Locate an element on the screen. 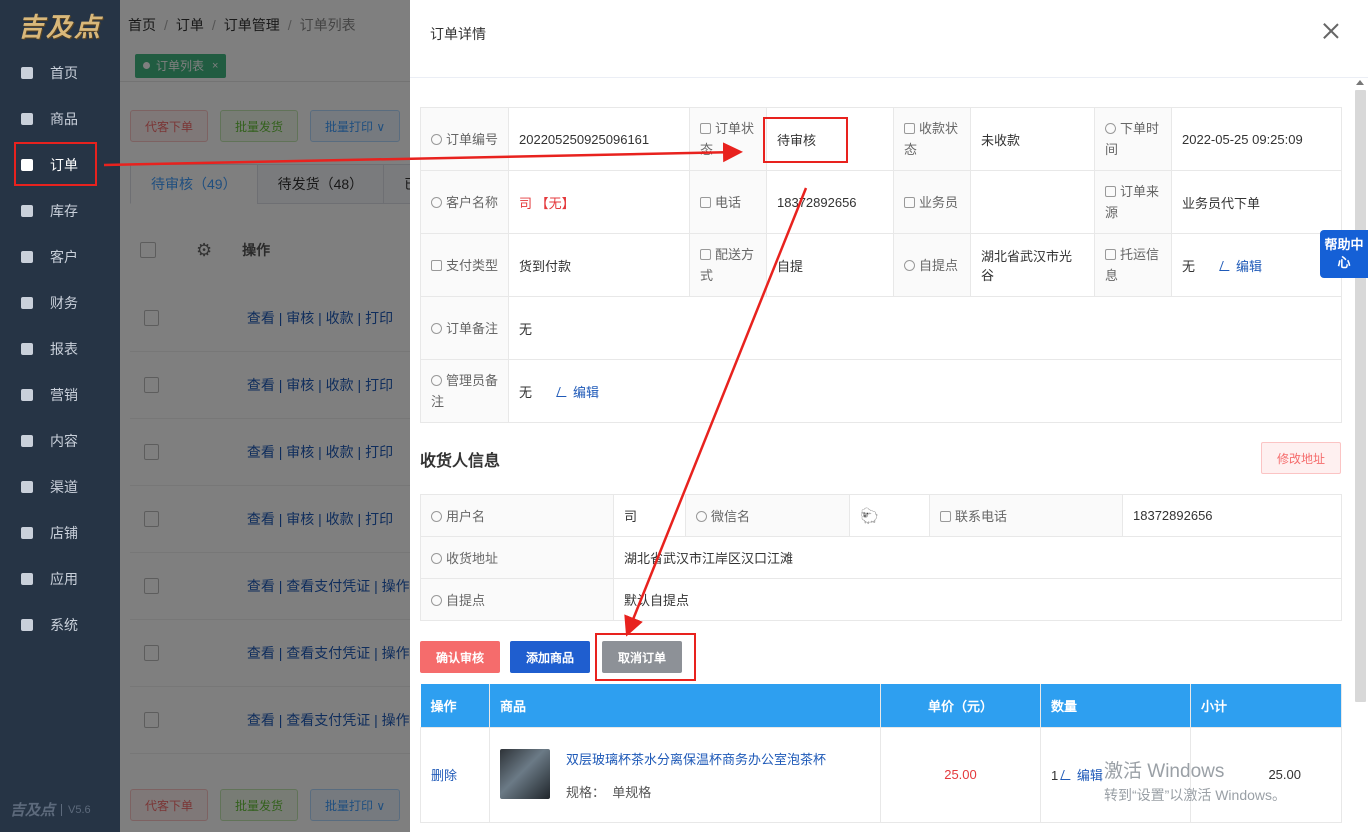  order-time-label: 下单时间 is located at coordinates (1133, 139).